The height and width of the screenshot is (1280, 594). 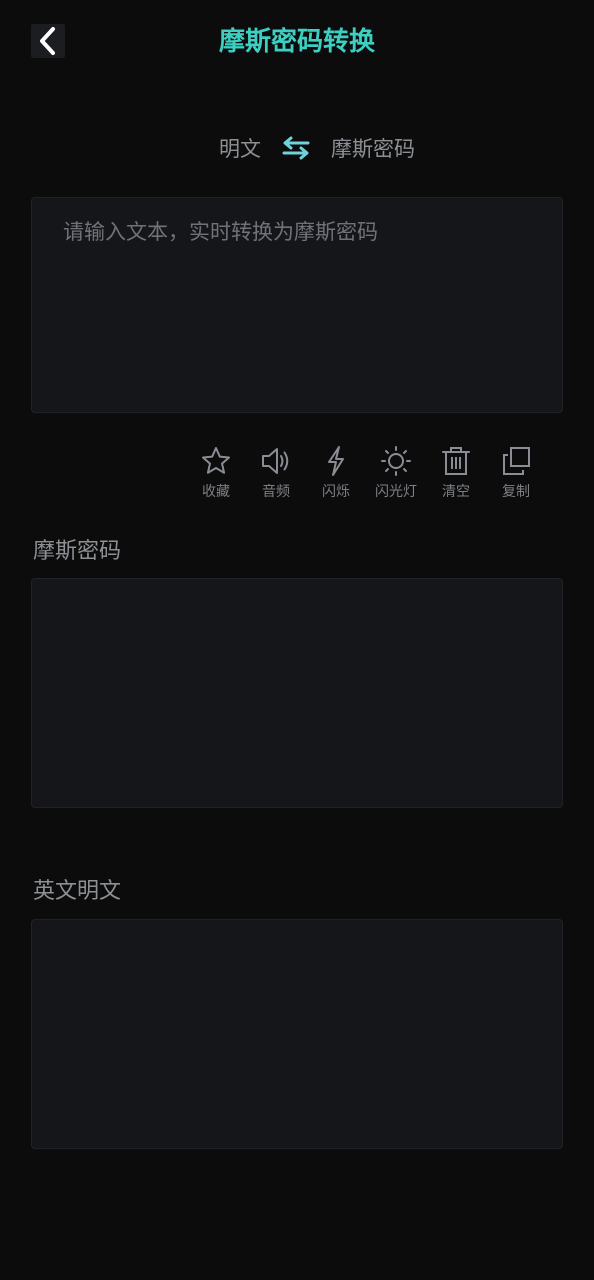 What do you see at coordinates (240, 149) in the screenshot?
I see `source-mode-label: 明文` at bounding box center [240, 149].